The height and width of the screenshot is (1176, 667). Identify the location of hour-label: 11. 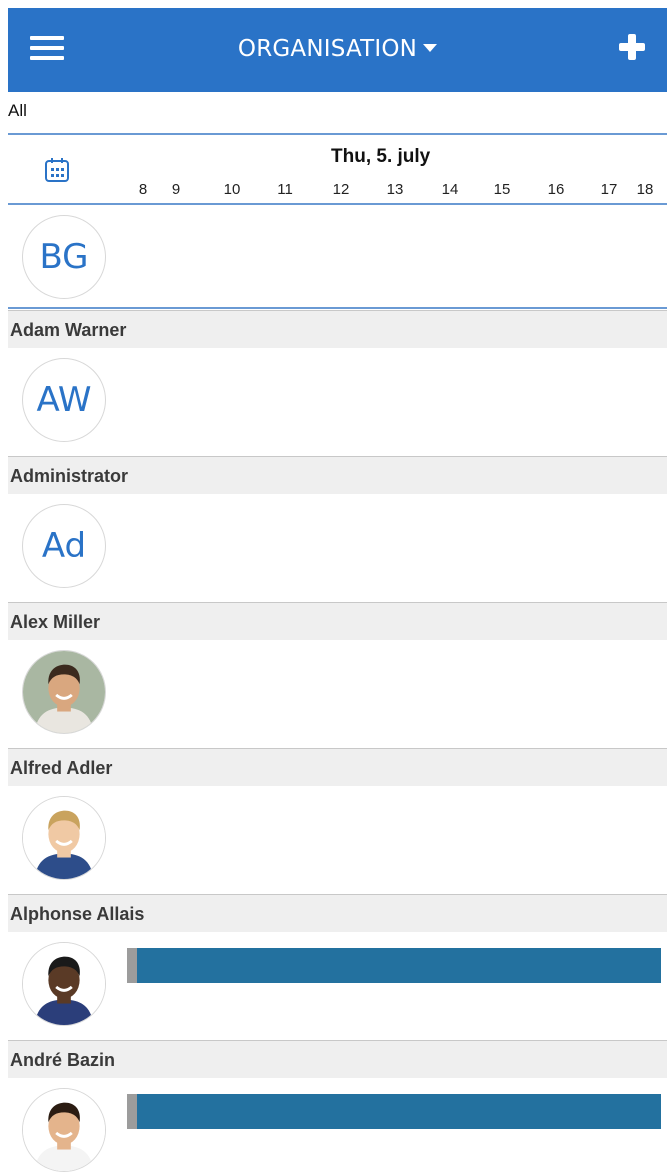
(285, 189).